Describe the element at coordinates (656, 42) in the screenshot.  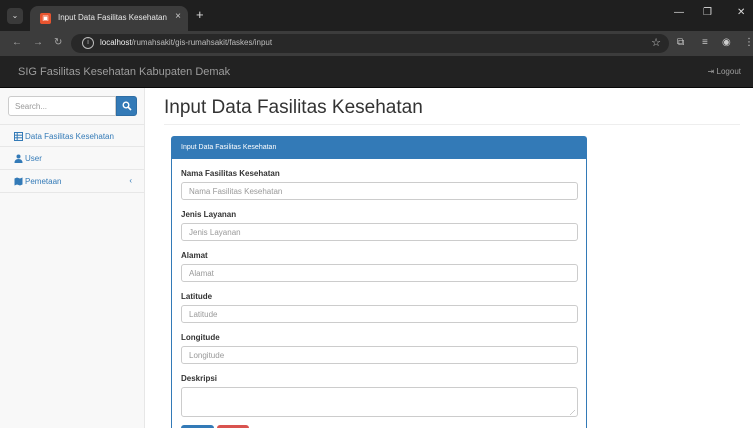
I see `bookmark-star-icon: ☆` at that location.